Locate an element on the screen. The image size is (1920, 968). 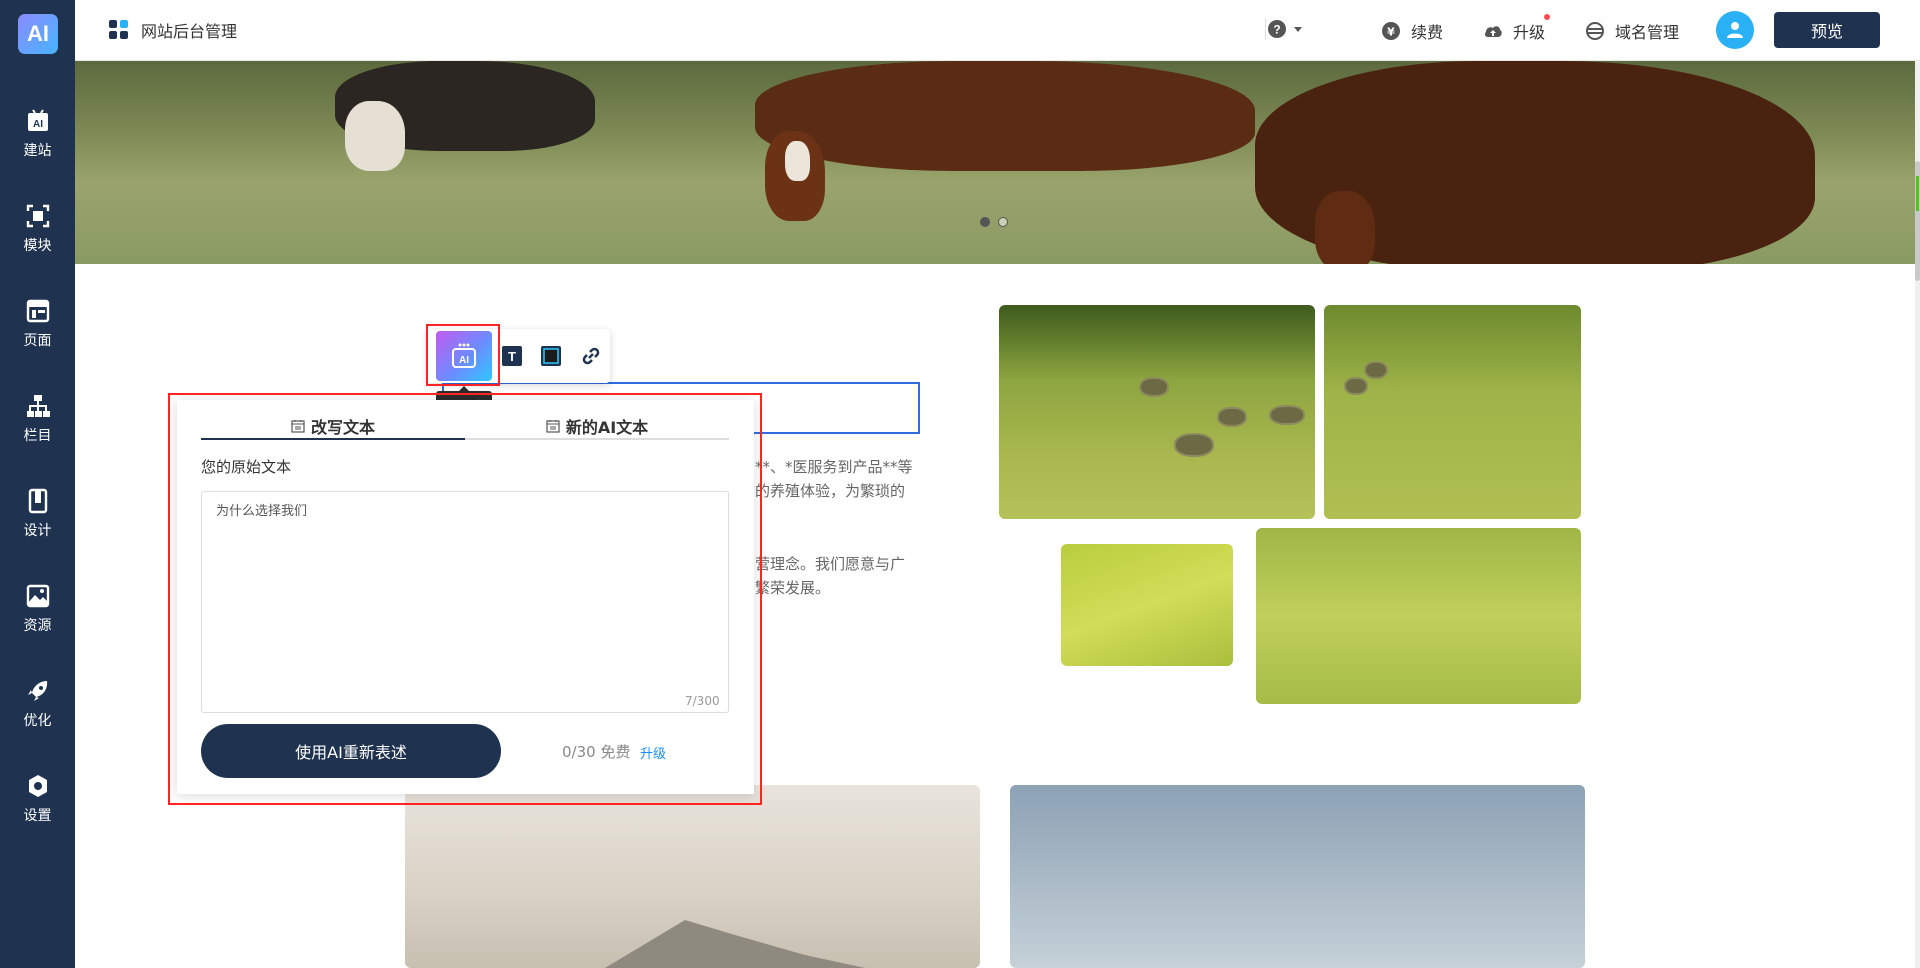
yen-icon: ¥ is located at coordinates (1391, 31).